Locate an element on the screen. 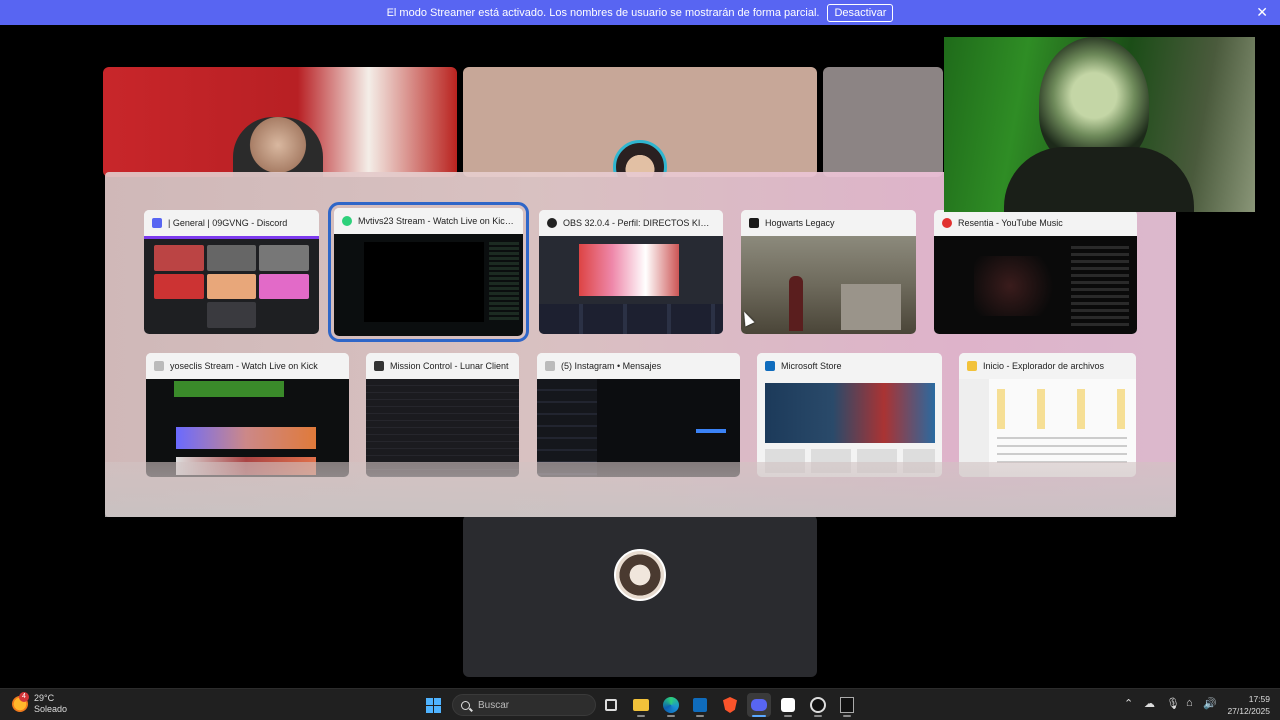  notification-badge: 4 is located at coordinates (24, 697).